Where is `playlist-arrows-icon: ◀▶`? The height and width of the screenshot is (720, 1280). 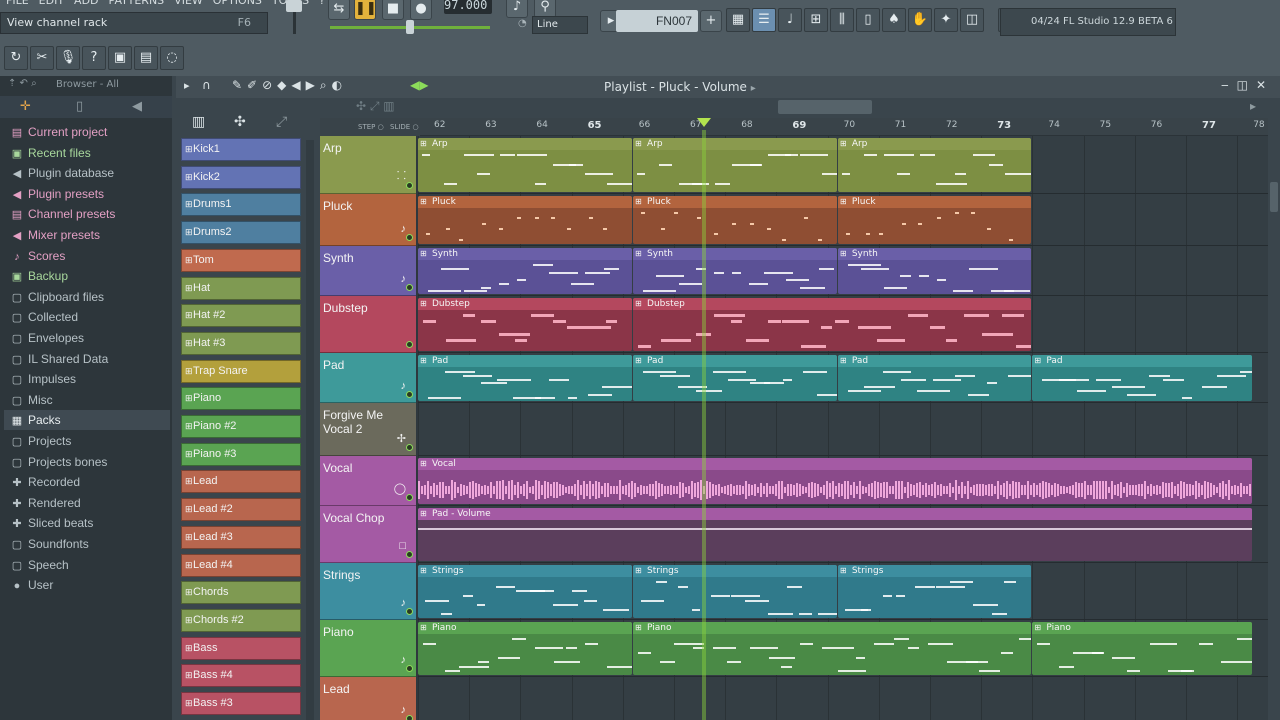
playlist-arrows-icon: ◀▶ is located at coordinates (419, 85).